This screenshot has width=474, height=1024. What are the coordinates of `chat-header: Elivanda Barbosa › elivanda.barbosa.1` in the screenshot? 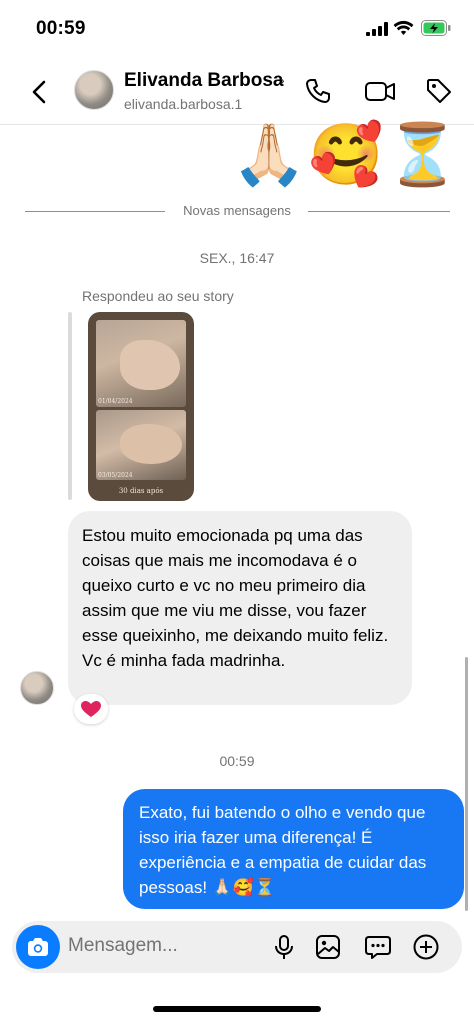 It's located at (237, 91).